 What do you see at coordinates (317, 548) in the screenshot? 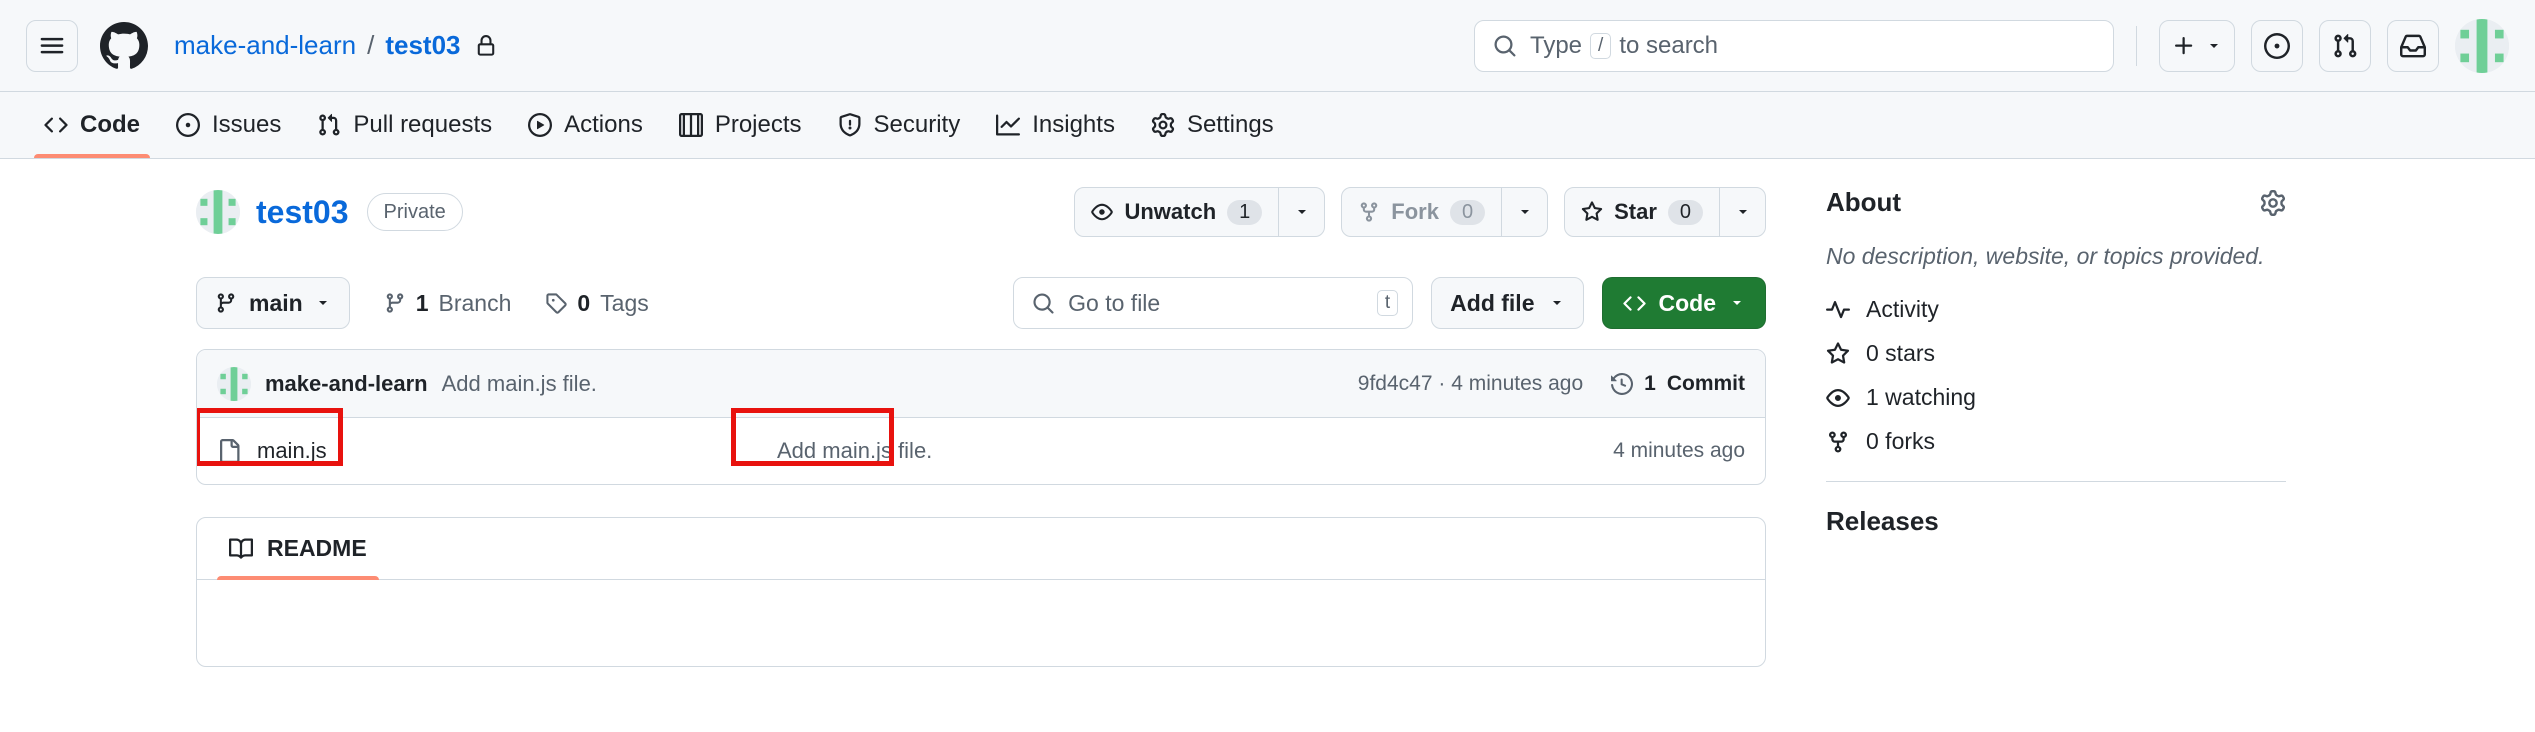
I see `readme-tab-label: README` at bounding box center [317, 548].